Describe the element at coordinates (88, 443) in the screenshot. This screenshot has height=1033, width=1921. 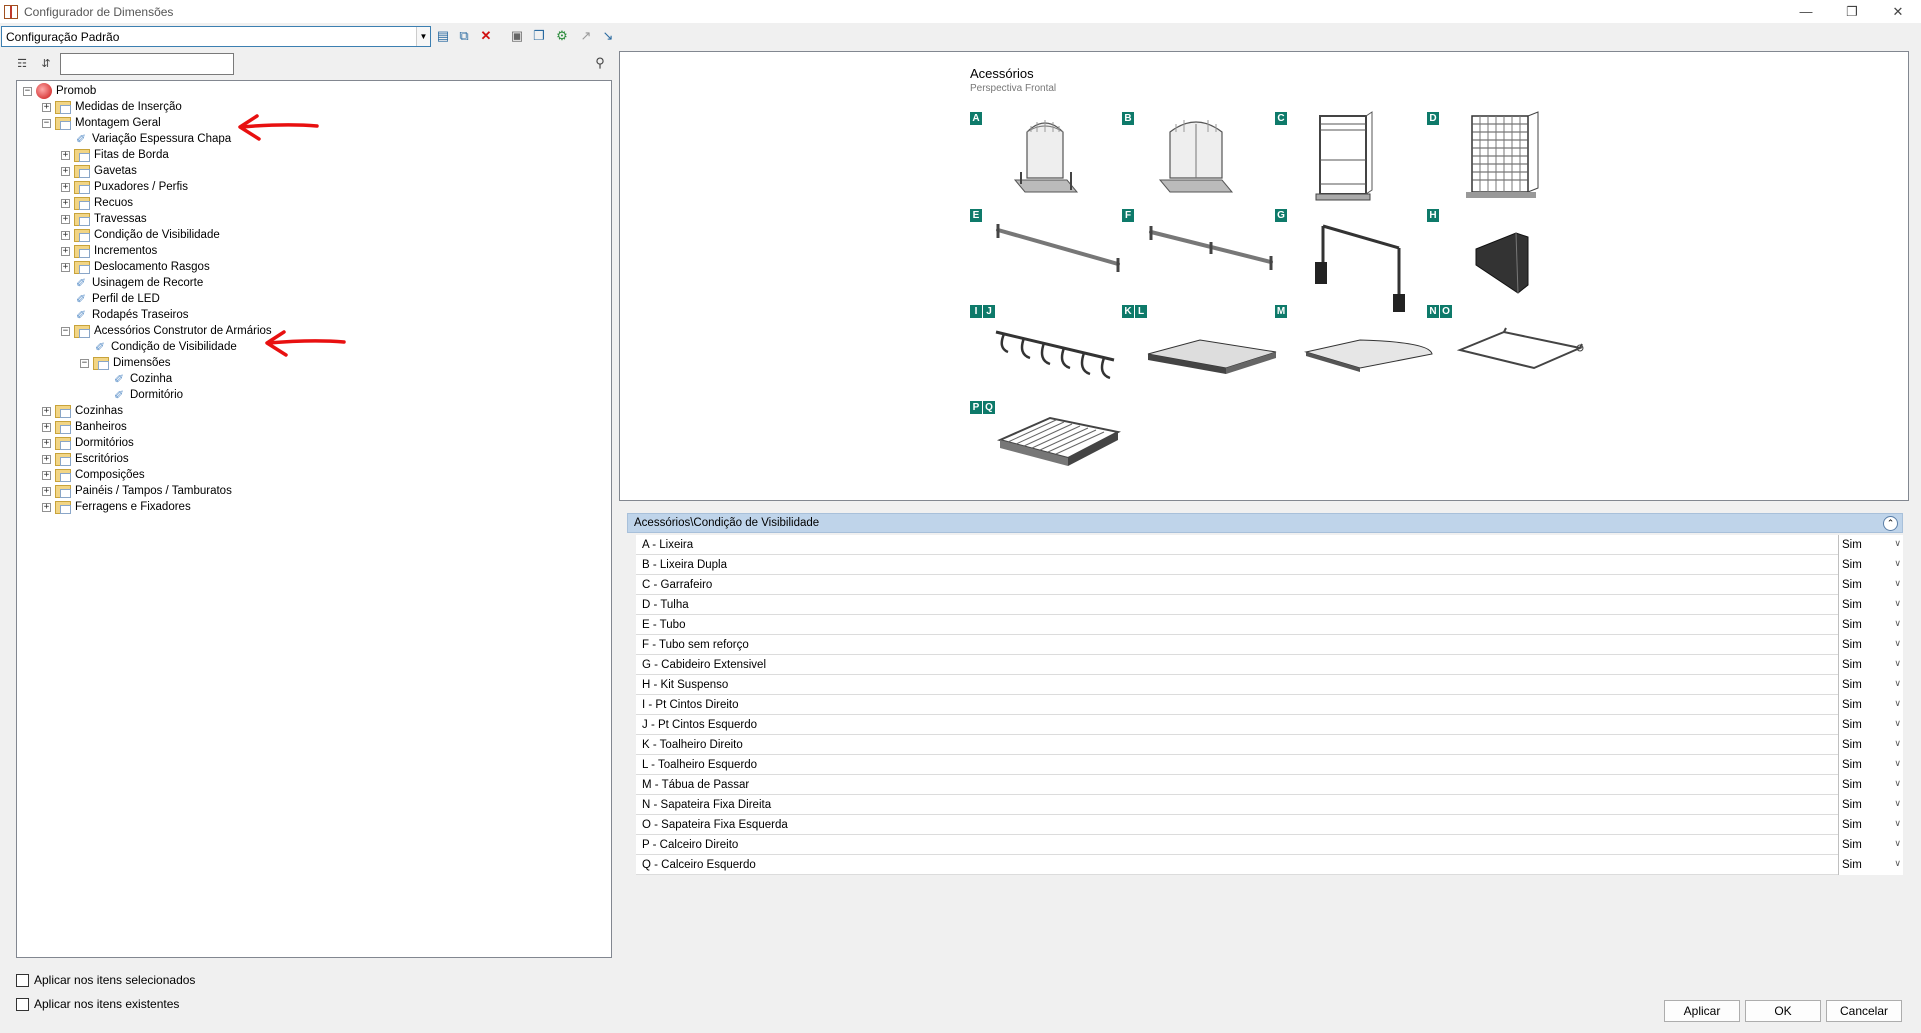
I see `tree-item: + Dormitórios` at that location.